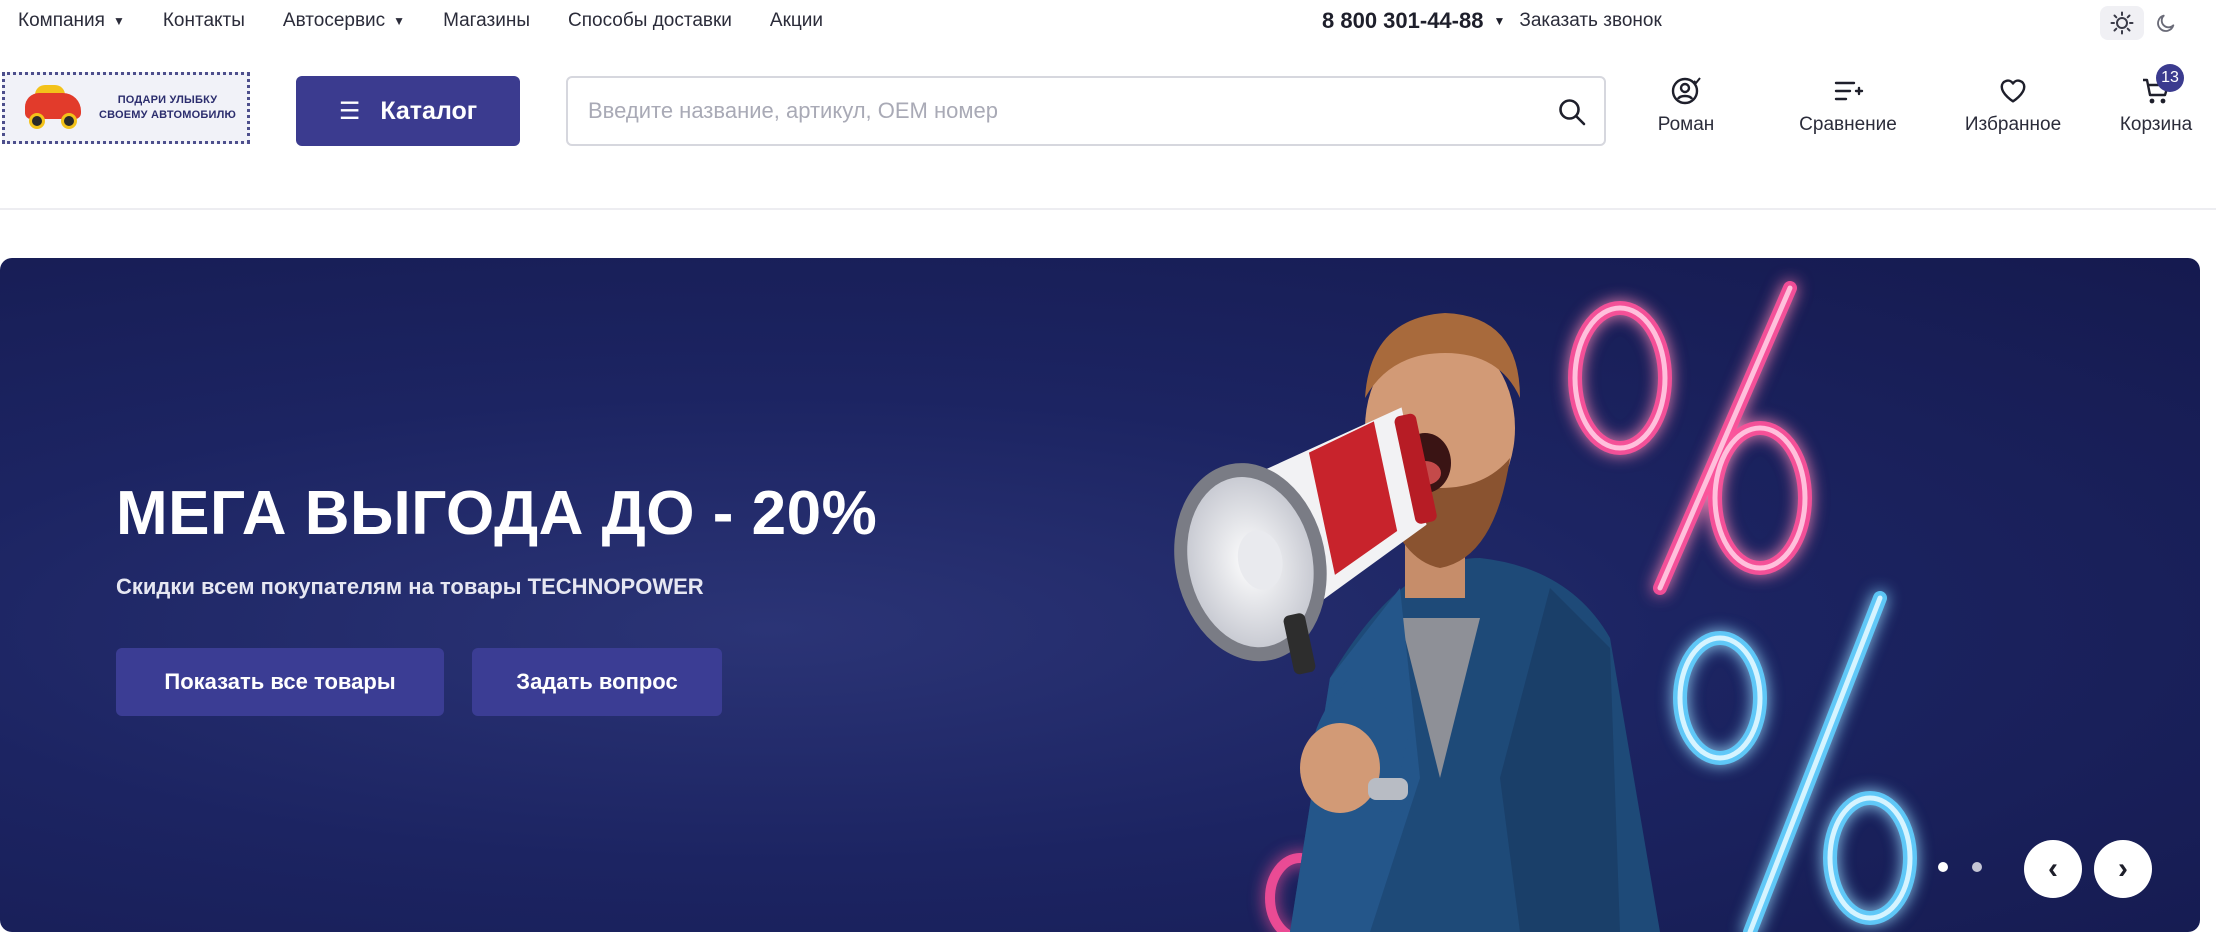 Image resolution: width=2216 pixels, height=948 pixels. Describe the element at coordinates (1402, 21) in the screenshot. I see `phone-number: 8 800 301-44-88` at that location.